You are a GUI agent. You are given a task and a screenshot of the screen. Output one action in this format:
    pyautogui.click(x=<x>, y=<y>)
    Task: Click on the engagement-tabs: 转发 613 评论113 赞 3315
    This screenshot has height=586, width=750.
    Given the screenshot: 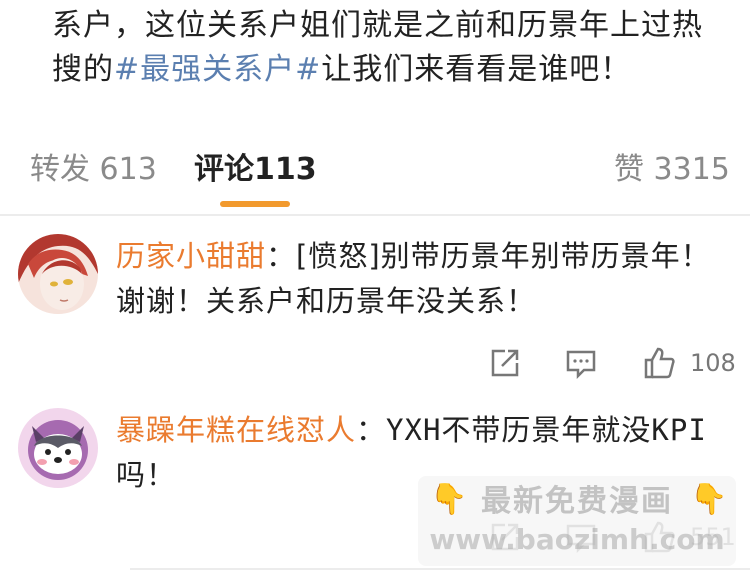 What is the action you would take?
    pyautogui.click(x=375, y=178)
    